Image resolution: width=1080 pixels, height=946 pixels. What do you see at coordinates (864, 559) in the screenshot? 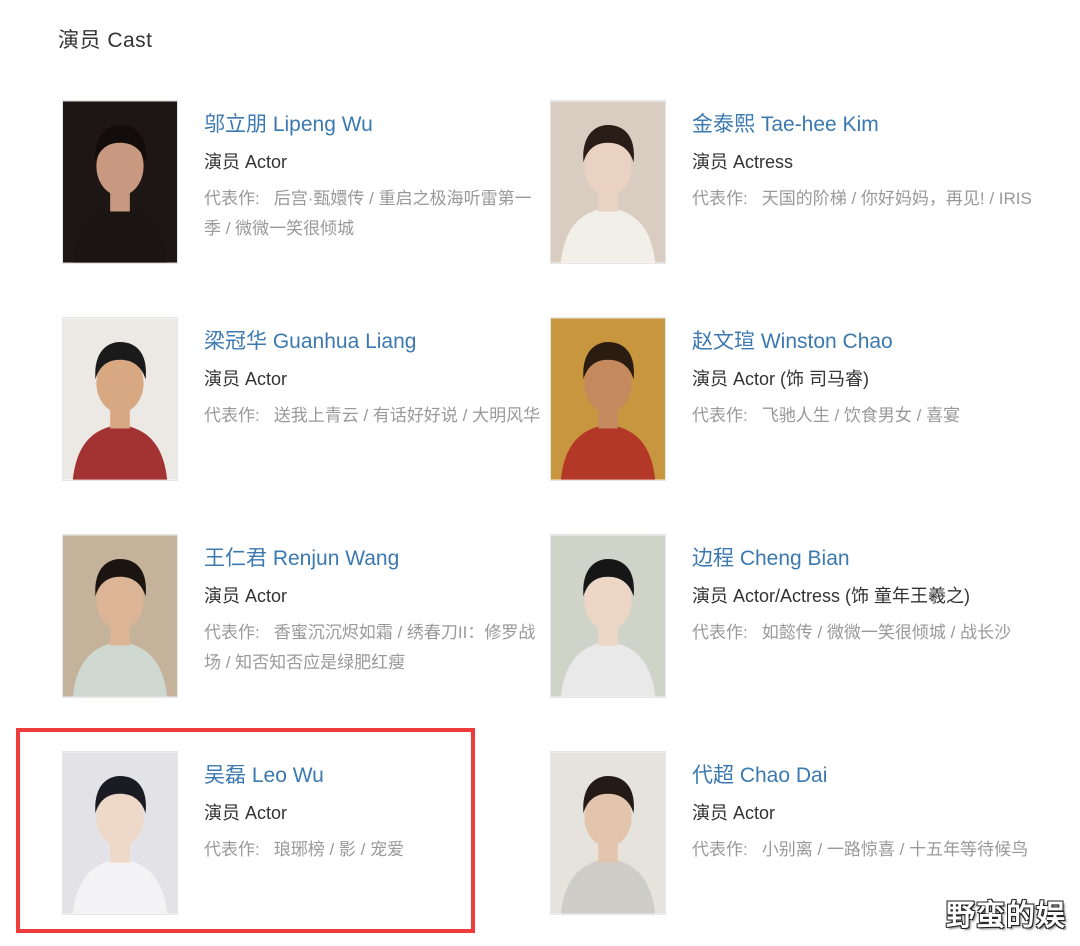
I see `cast-name-link: 边程 Cheng Bian` at bounding box center [864, 559].